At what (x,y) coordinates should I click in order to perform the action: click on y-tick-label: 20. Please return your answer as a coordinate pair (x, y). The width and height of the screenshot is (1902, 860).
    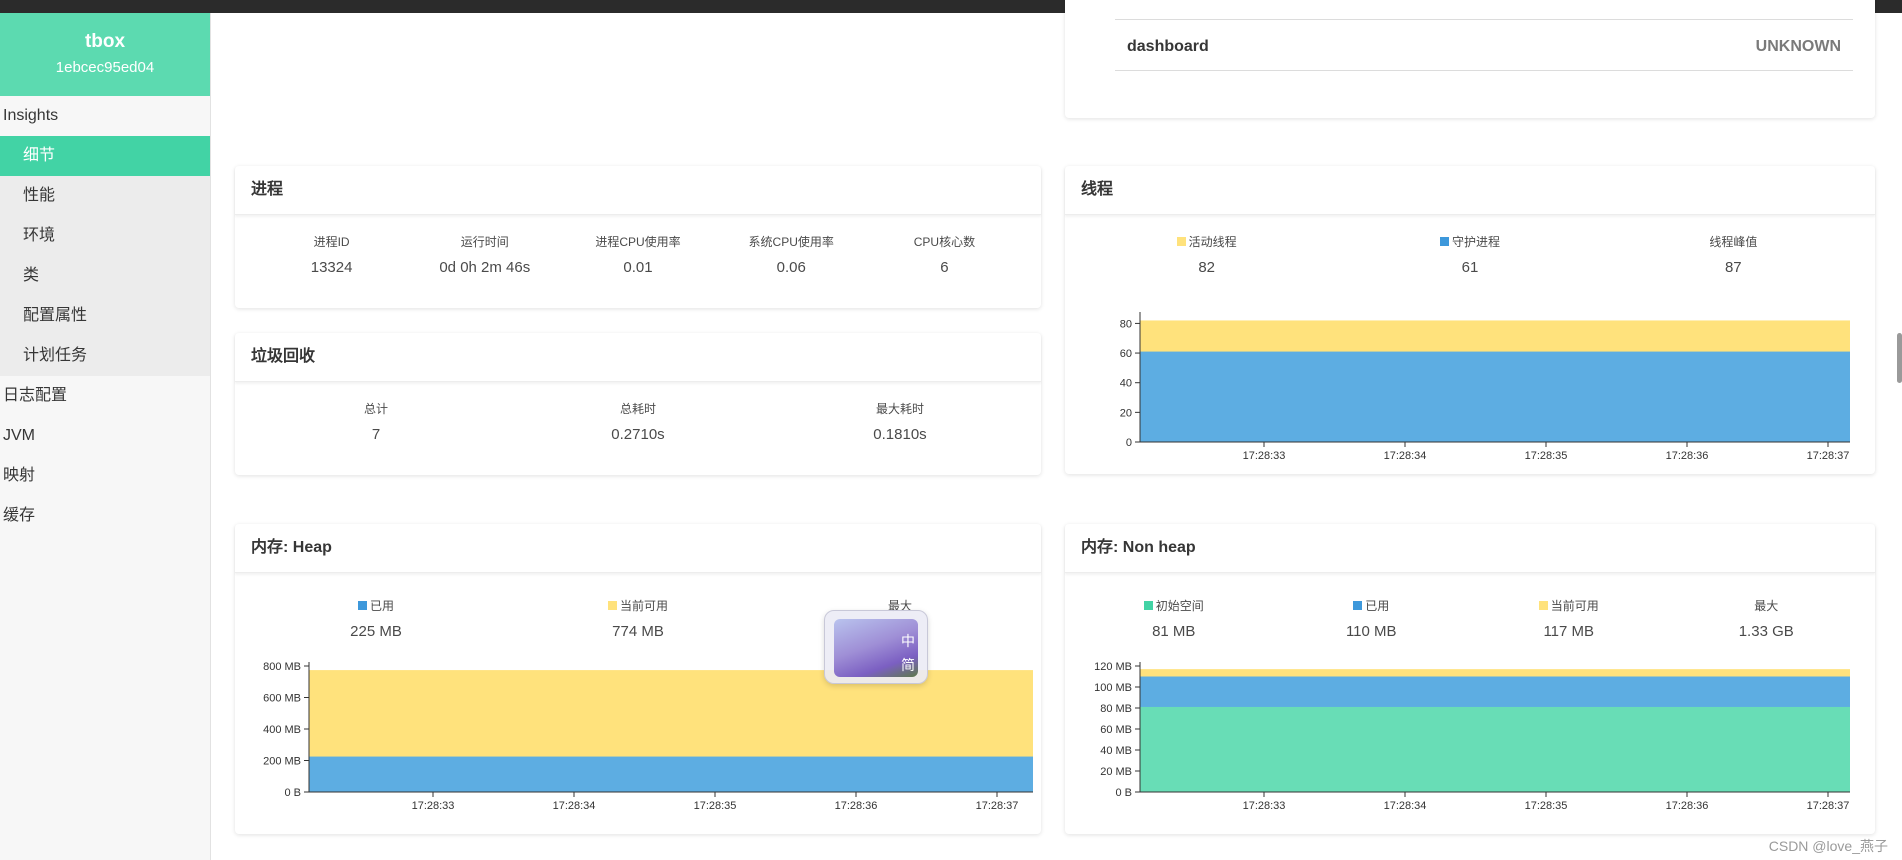
    Looking at the image, I should click on (1126, 413).